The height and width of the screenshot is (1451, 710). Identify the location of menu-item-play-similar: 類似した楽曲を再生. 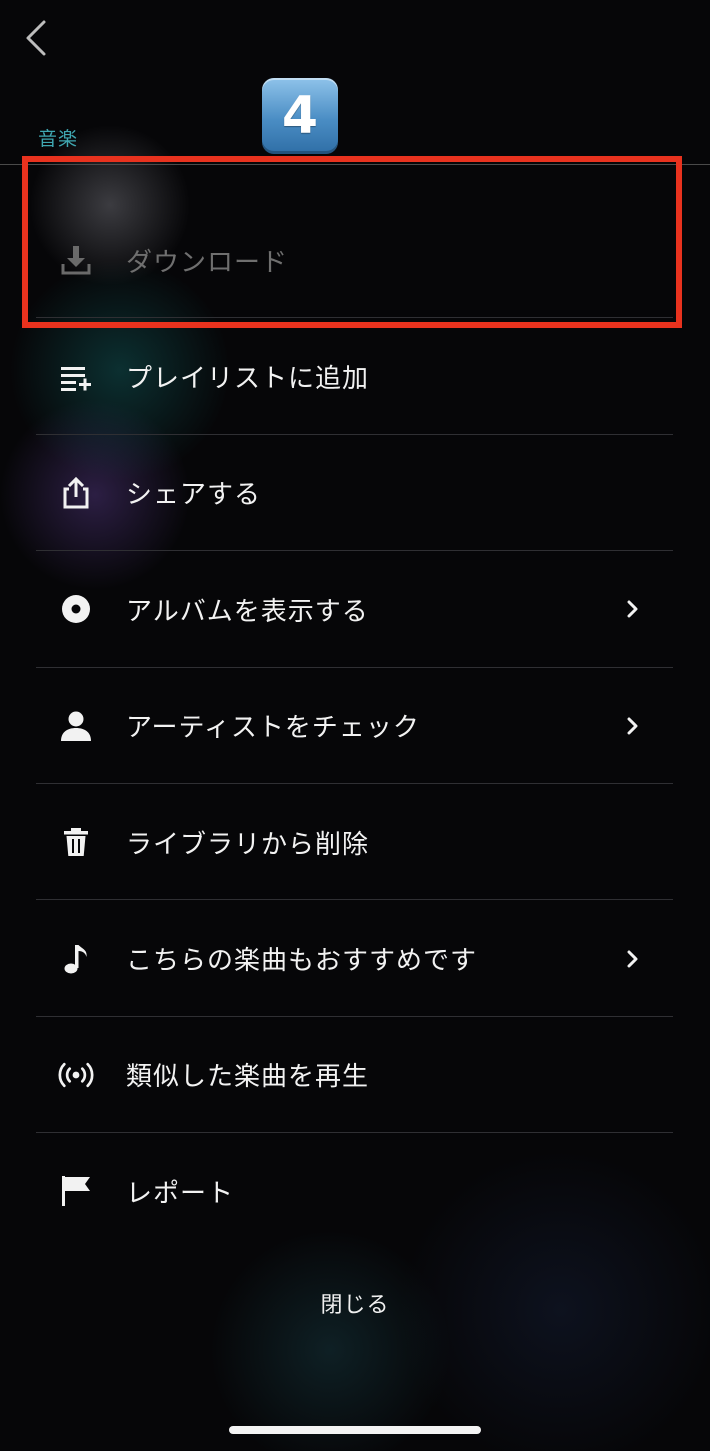
(355, 1075).